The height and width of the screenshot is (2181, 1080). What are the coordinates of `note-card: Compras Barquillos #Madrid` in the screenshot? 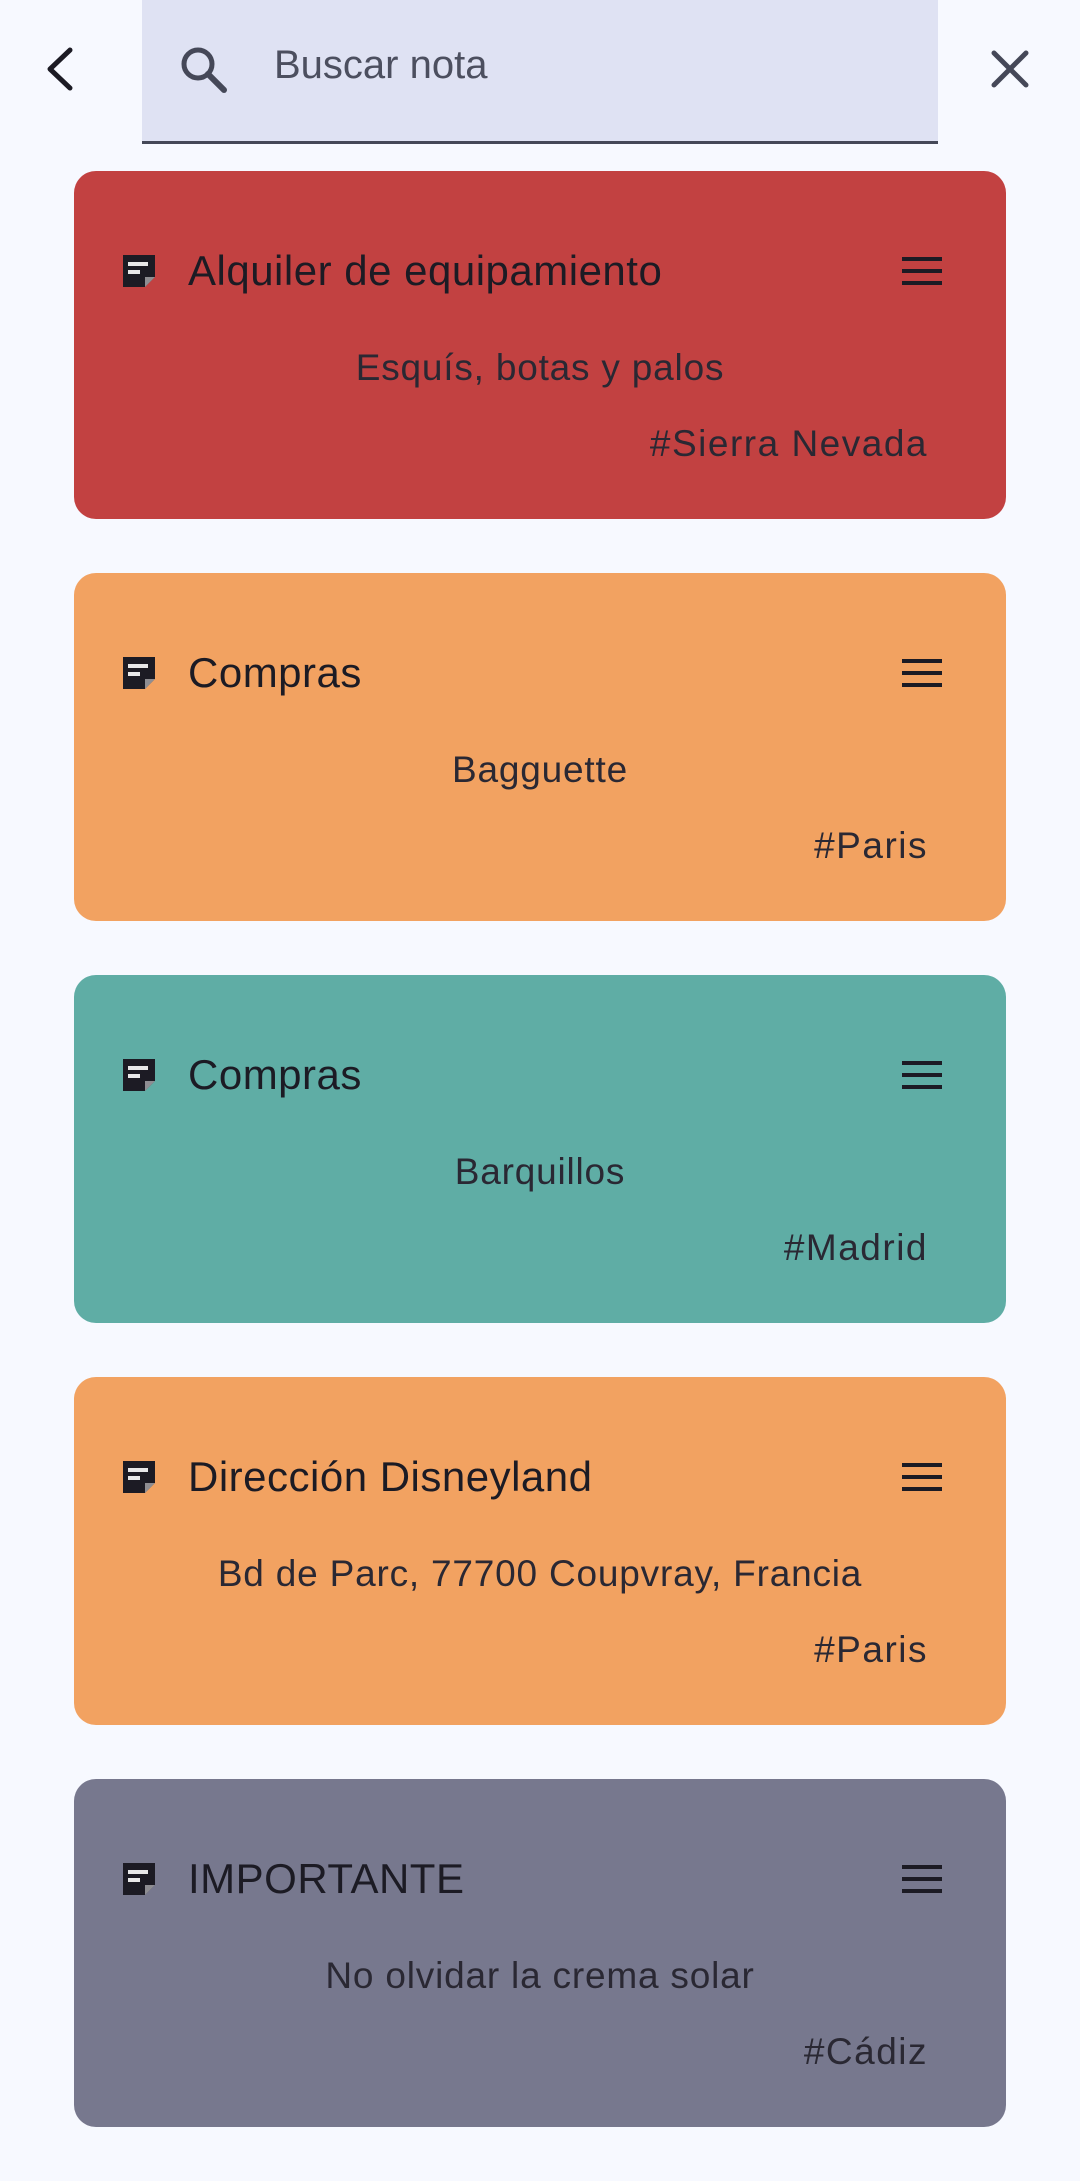 It's located at (540, 1149).